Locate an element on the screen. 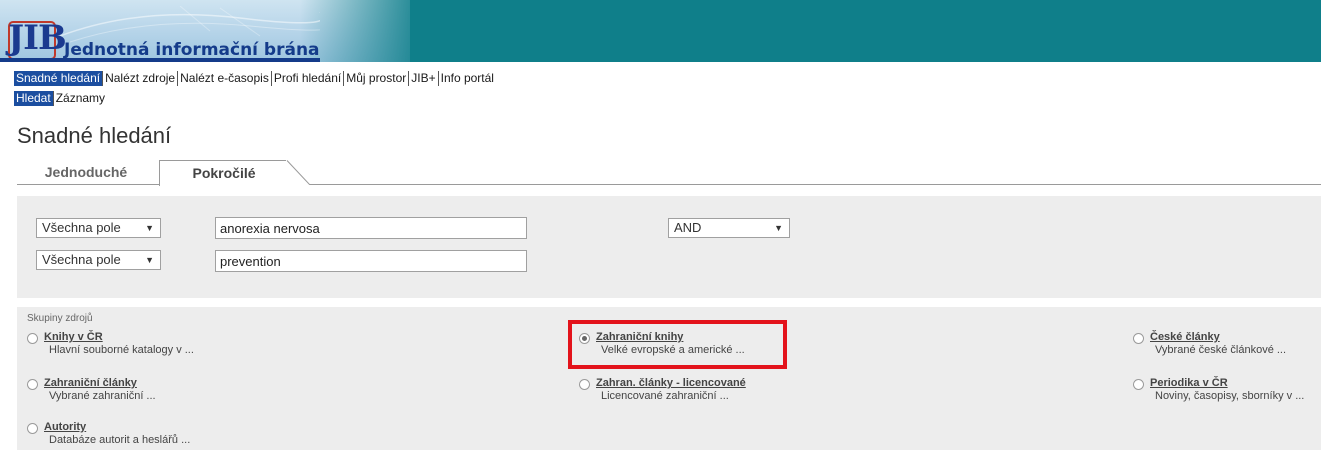  tab-corner-decoration is located at coordinates (298, 172).